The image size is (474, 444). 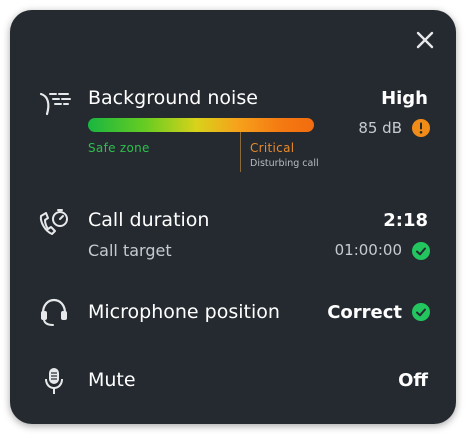 What do you see at coordinates (425, 40) in the screenshot?
I see `close-icon` at bounding box center [425, 40].